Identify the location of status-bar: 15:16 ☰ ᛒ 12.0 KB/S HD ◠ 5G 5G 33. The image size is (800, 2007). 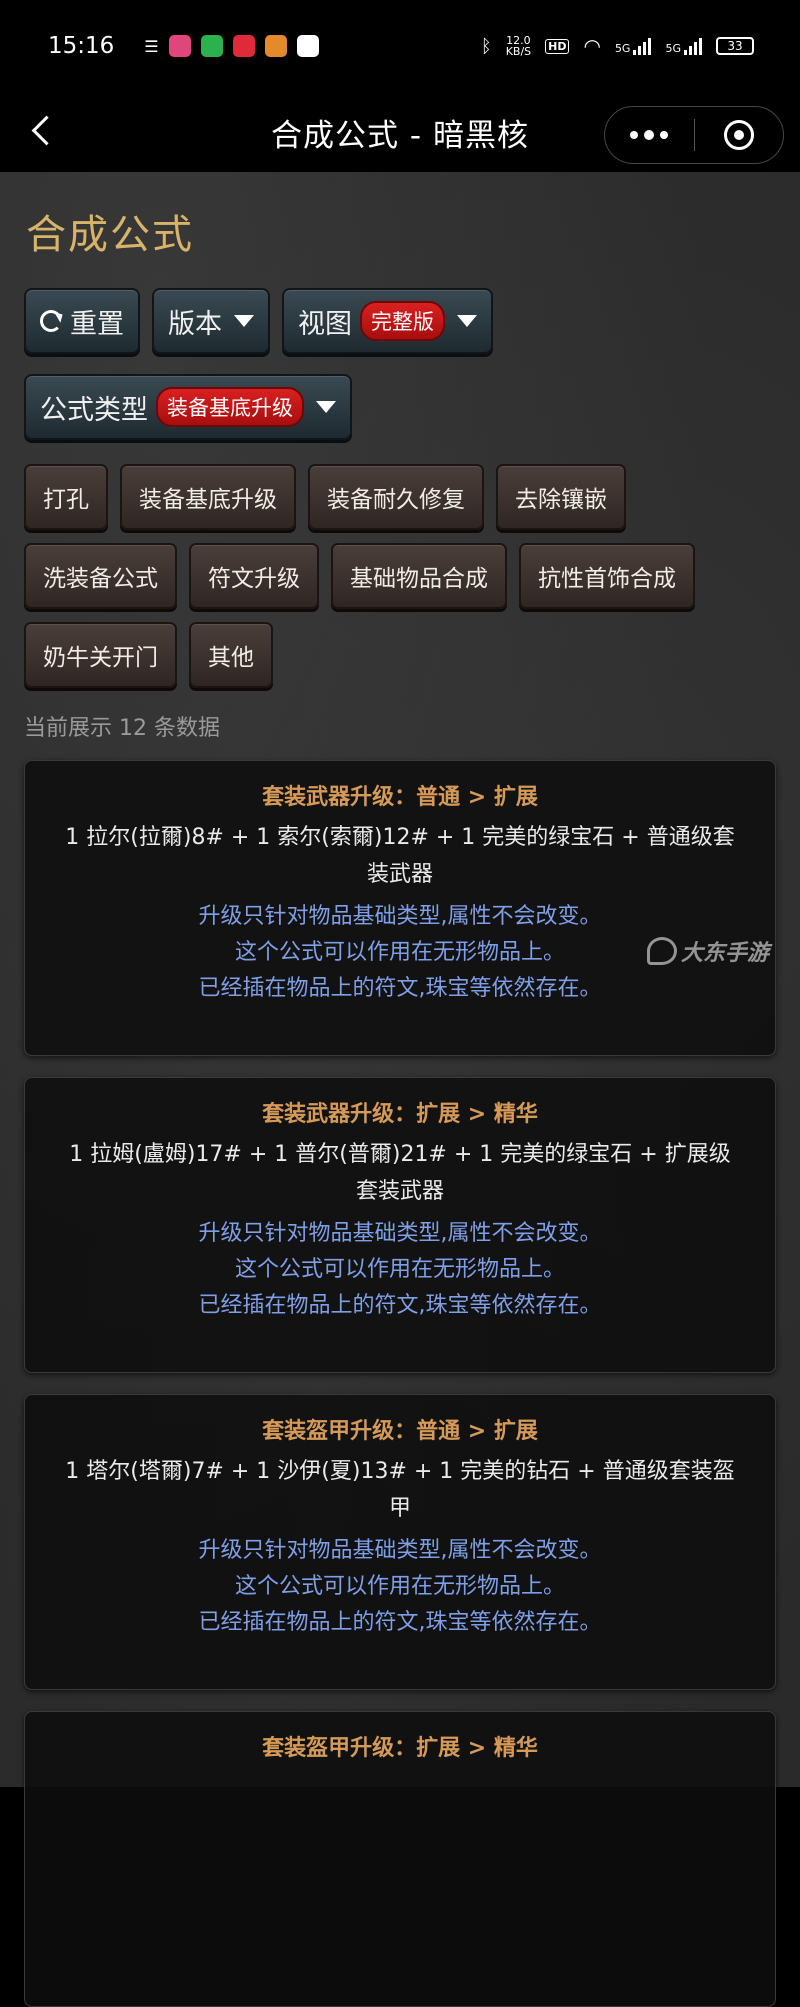
(400, 46).